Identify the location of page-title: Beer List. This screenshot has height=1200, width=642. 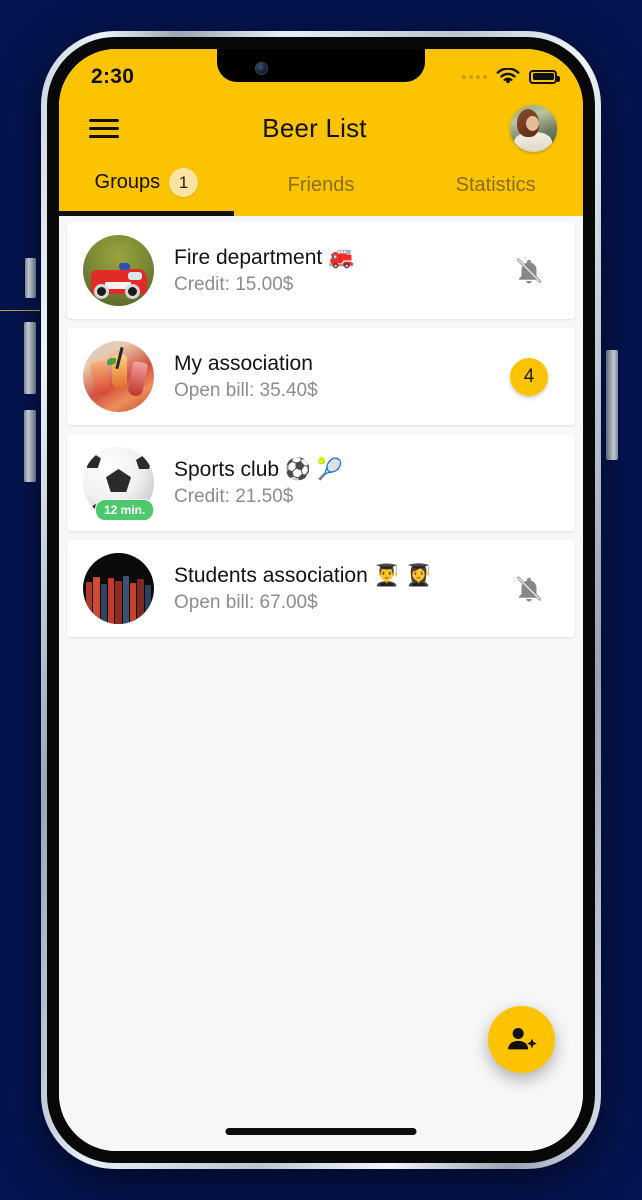
(314, 127).